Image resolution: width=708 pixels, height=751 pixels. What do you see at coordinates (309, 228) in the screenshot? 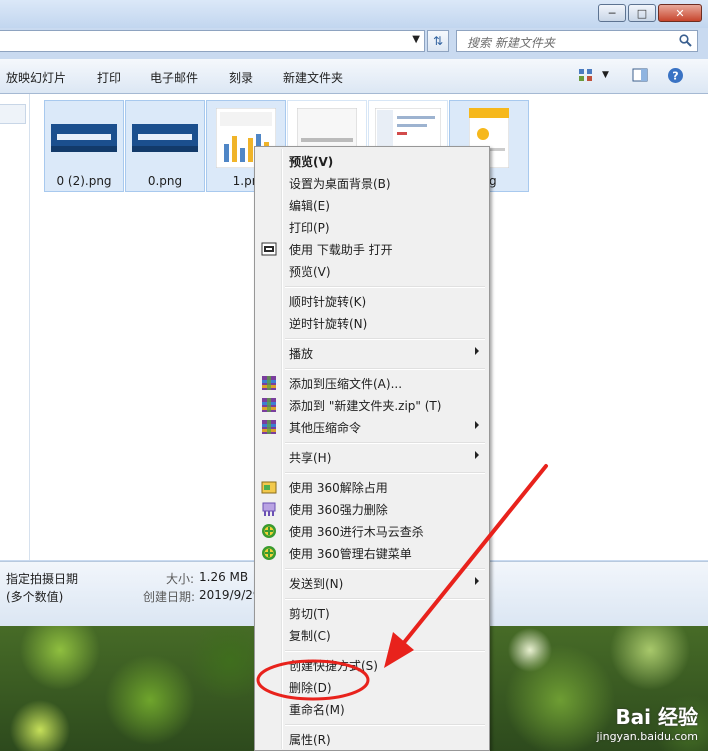
I see `menu-item-label: 打印(P)` at bounding box center [309, 228].